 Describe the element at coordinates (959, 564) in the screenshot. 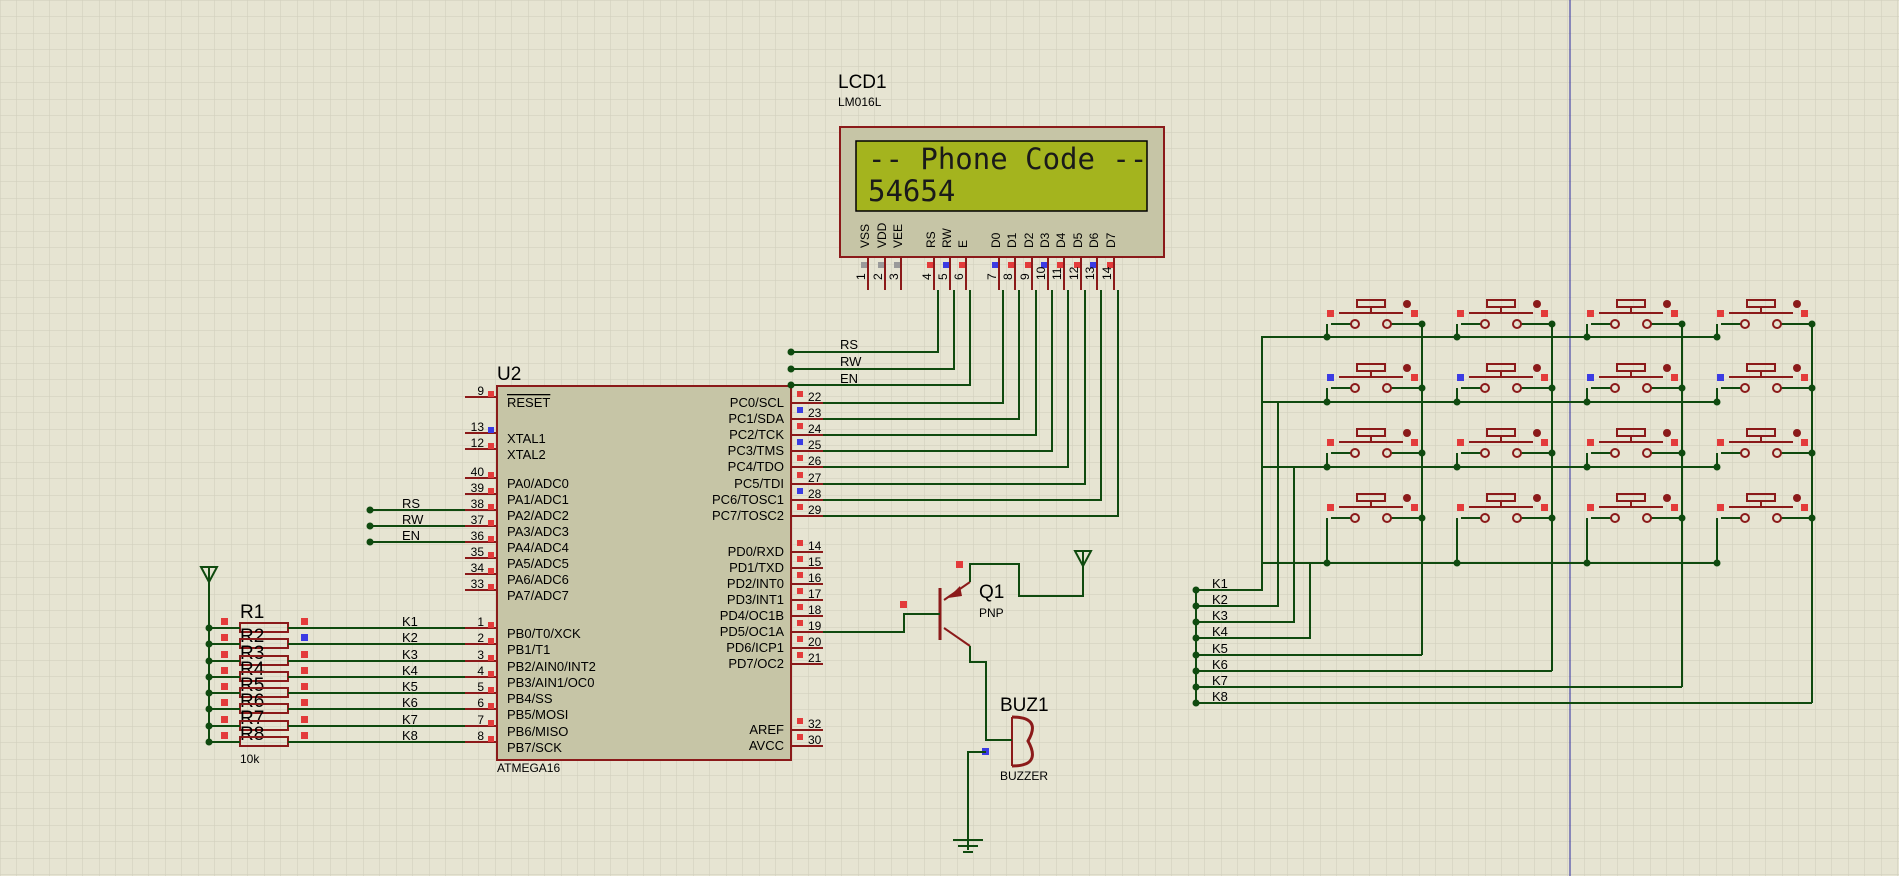

I see `transistor-pin-emitter` at that location.